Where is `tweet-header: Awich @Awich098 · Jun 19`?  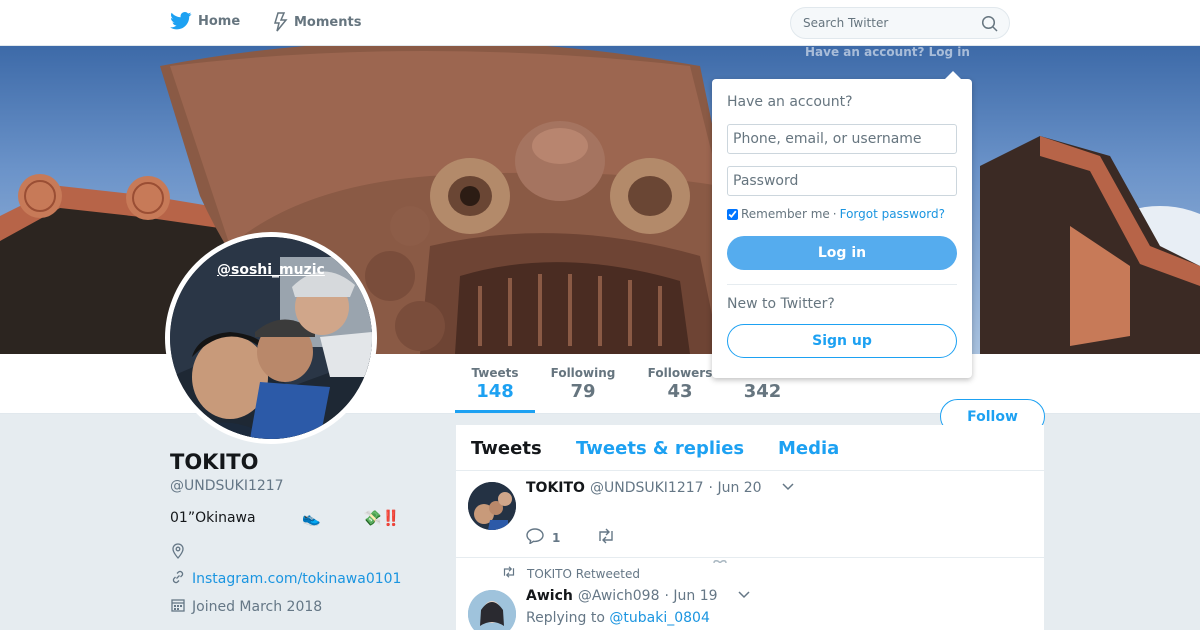 tweet-header: Awich @Awich098 · Jun 19 is located at coordinates (638, 596).